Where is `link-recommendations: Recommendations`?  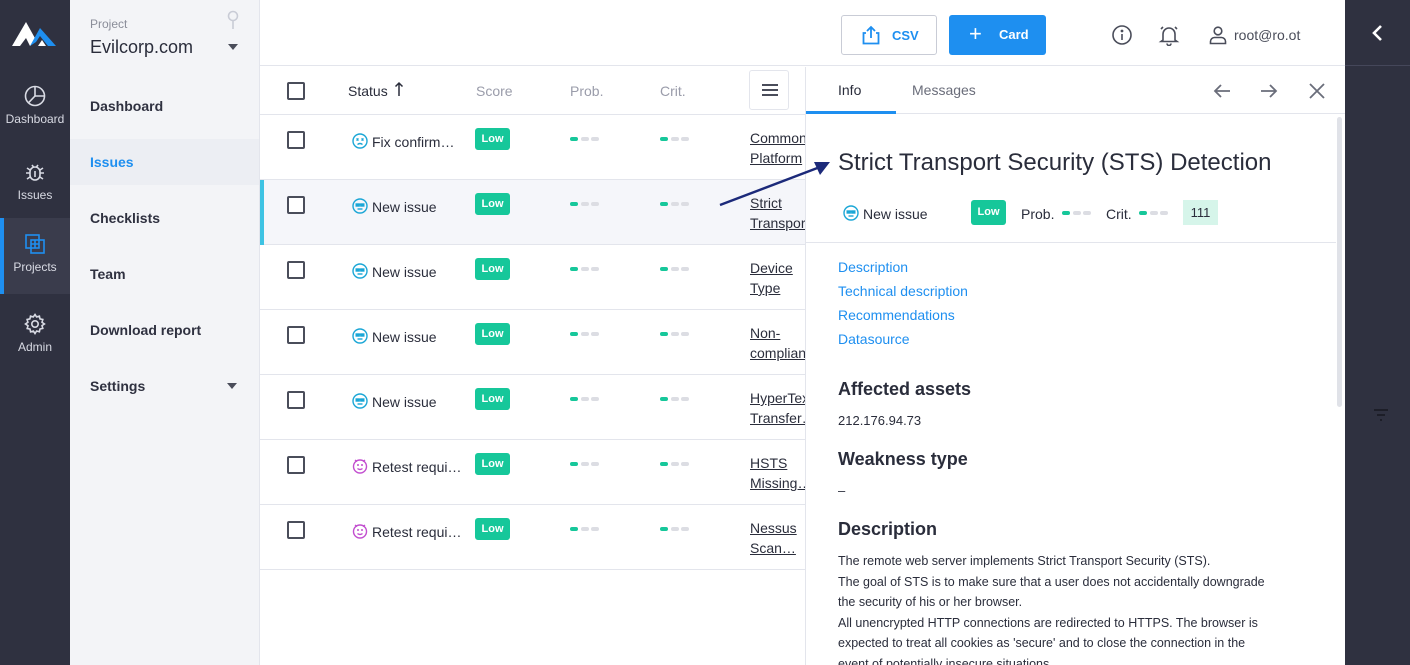
link-recommendations: Recommendations is located at coordinates (896, 315).